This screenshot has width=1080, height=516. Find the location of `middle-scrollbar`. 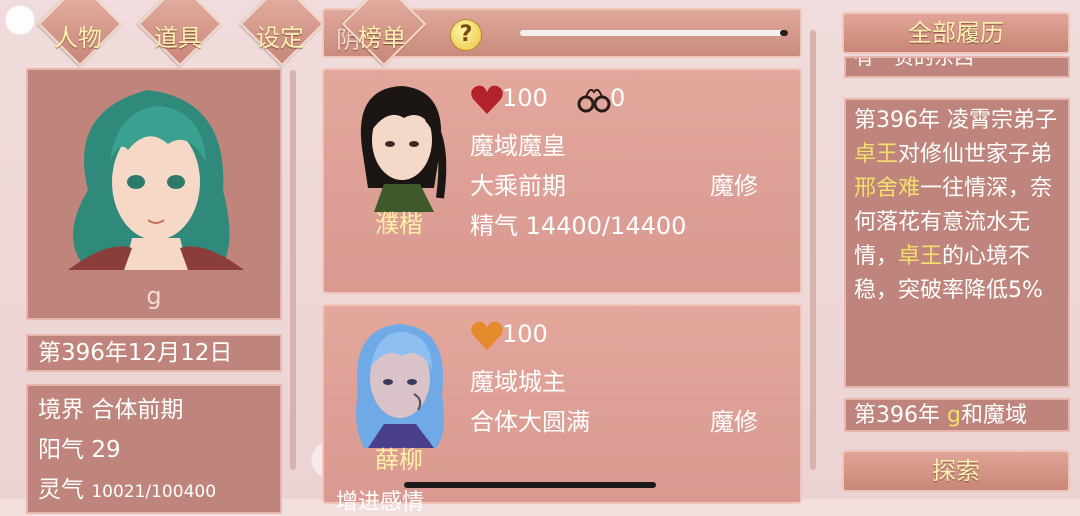

middle-scrollbar is located at coordinates (813, 250).